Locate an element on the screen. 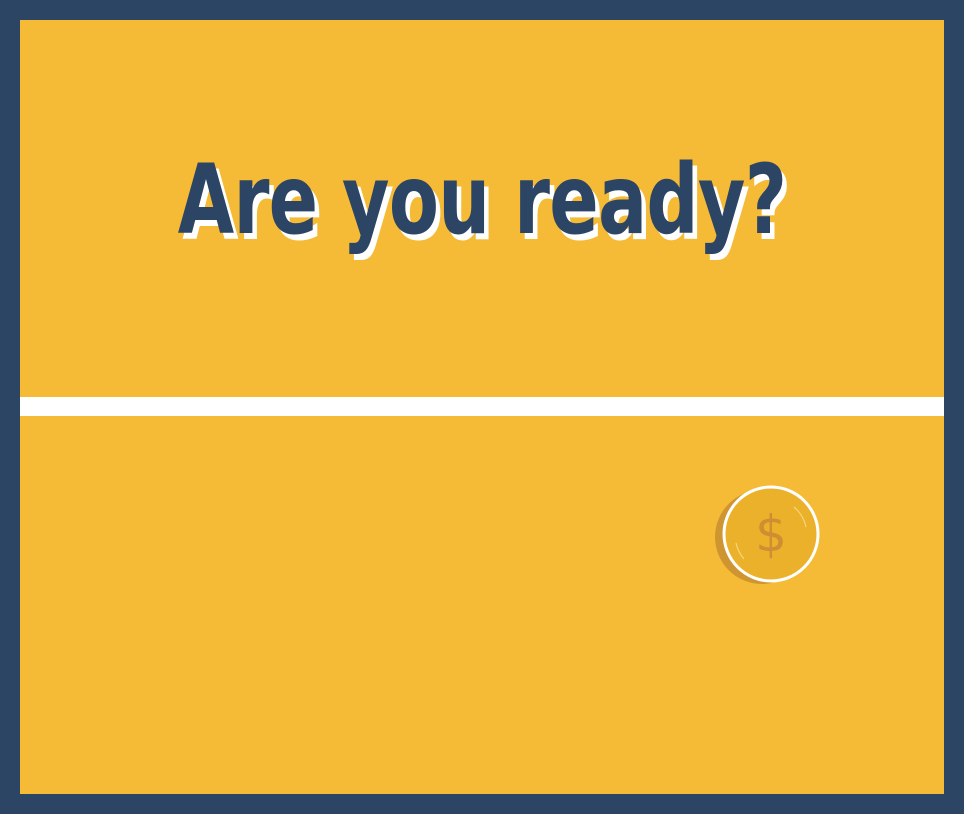 This screenshot has height=814, width=964. dollar-coin-icon: $ is located at coordinates (767, 535).